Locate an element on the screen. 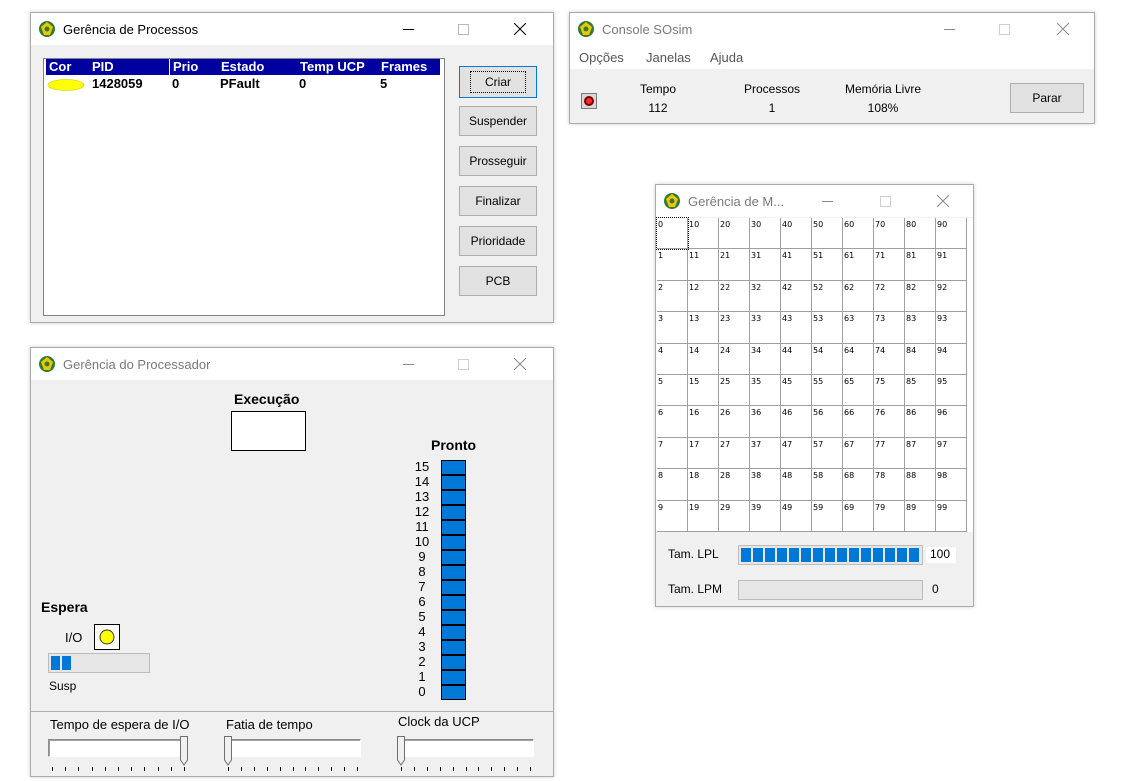  memory-frame: 9 is located at coordinates (672, 516).